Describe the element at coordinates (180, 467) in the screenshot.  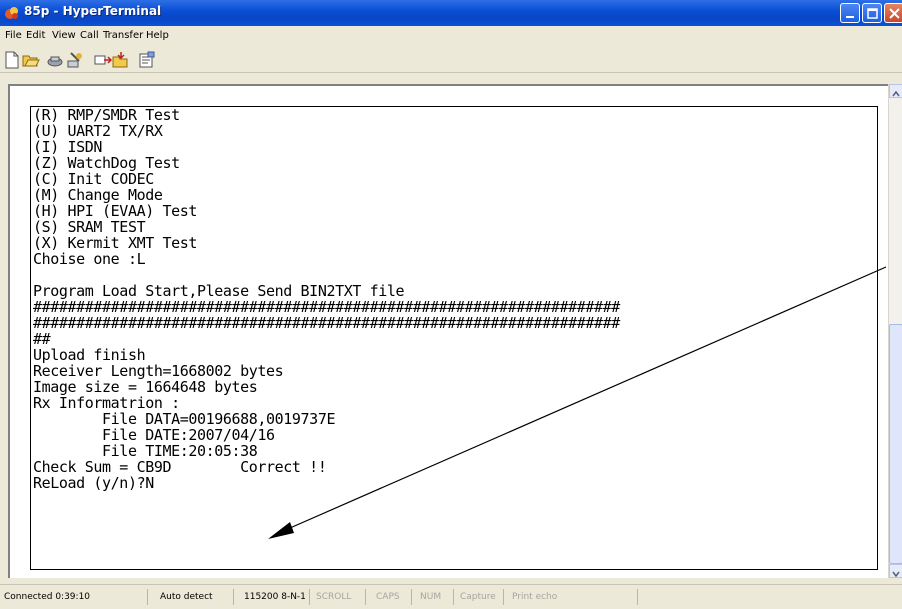
I see `terminal-line: Check Sum = CB9D Correct !!` at that location.